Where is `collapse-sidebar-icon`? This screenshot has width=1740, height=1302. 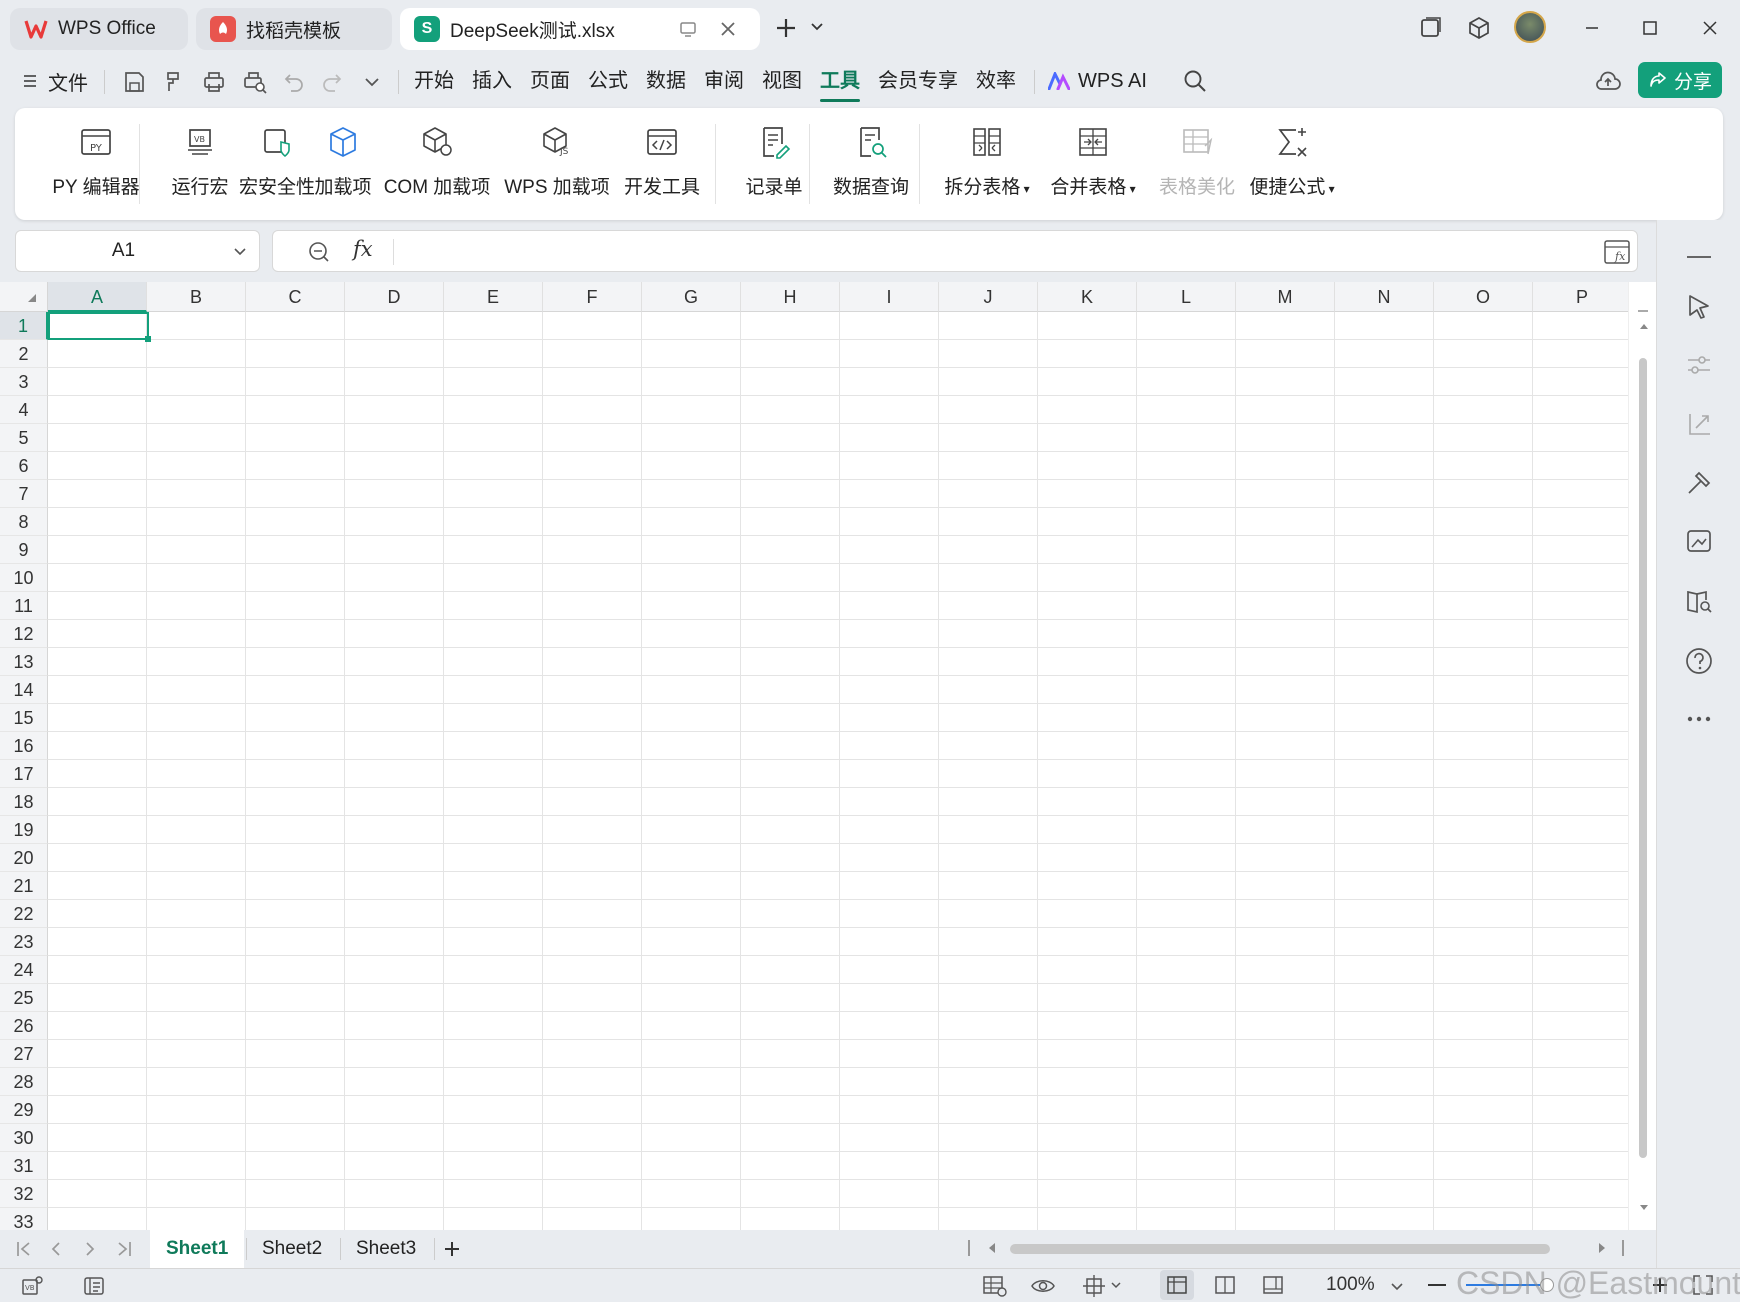
collapse-sidebar-icon is located at coordinates (1699, 257).